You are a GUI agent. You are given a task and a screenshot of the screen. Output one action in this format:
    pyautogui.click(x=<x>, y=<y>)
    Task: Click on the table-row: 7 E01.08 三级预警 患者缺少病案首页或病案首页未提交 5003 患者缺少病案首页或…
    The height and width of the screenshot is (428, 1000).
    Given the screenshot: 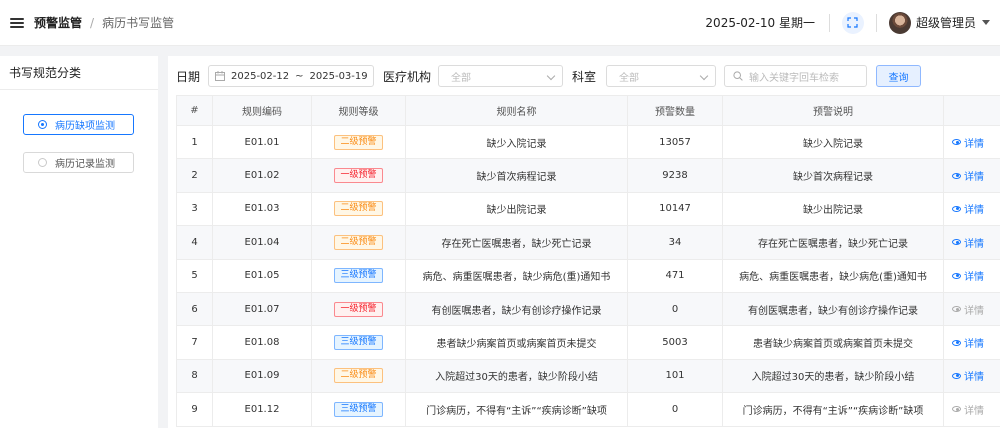 What is the action you would take?
    pyautogui.click(x=588, y=342)
    